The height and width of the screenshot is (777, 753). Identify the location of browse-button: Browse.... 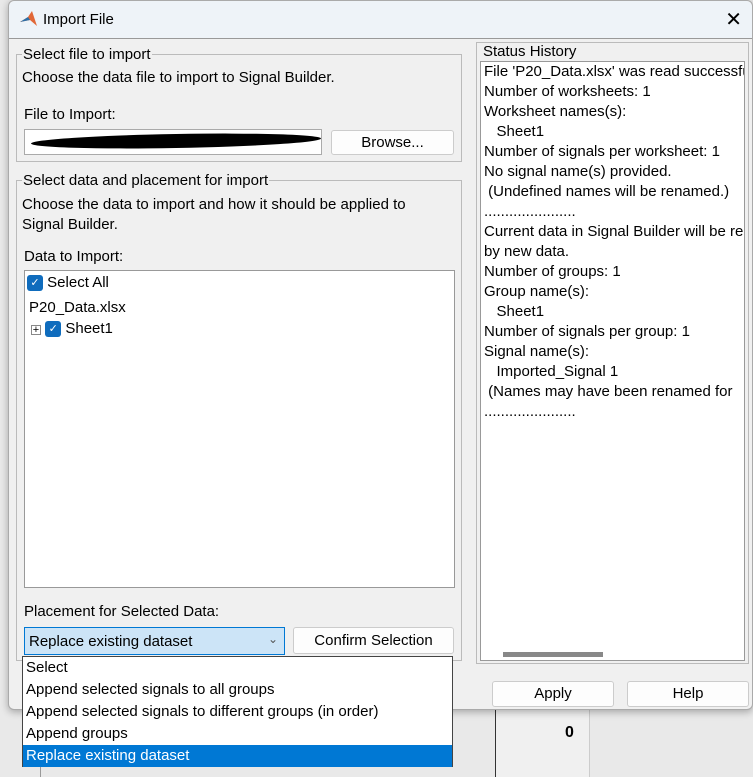
(392, 142).